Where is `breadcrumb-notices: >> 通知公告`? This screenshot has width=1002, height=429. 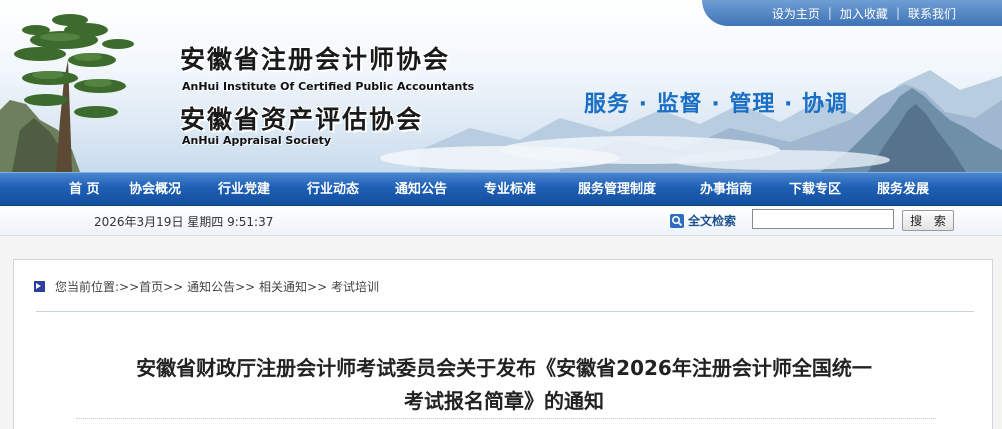 breadcrumb-notices: >> 通知公告 is located at coordinates (199, 286).